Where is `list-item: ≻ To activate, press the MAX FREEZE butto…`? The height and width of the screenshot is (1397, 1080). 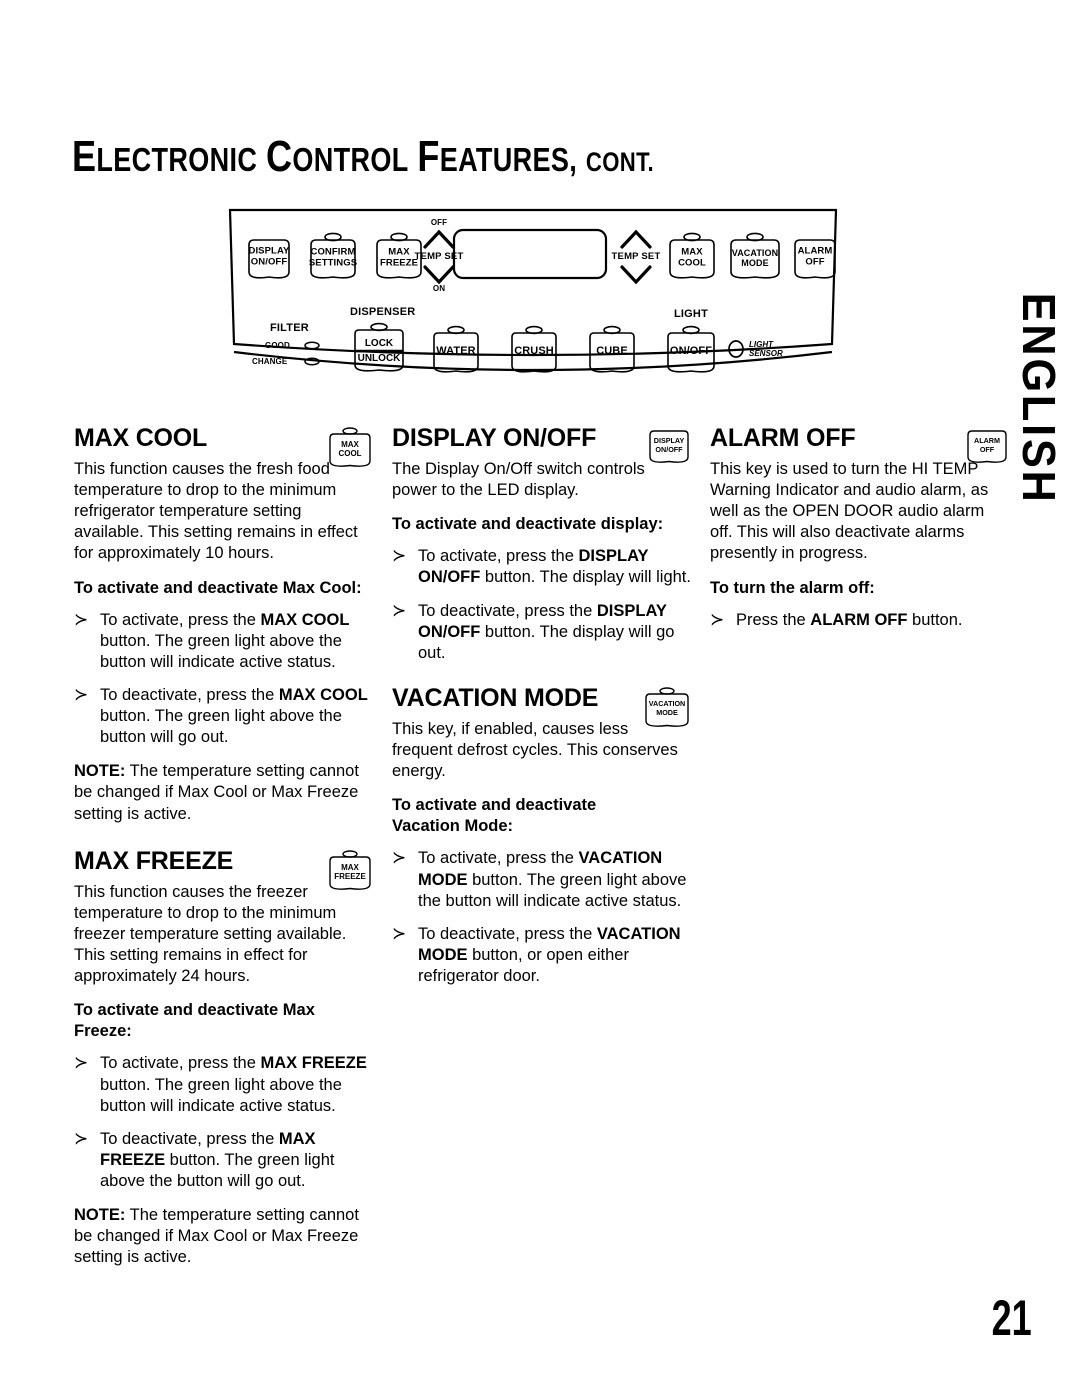 list-item: ≻ To activate, press the MAX FREEZE butto… is located at coordinates (224, 1084).